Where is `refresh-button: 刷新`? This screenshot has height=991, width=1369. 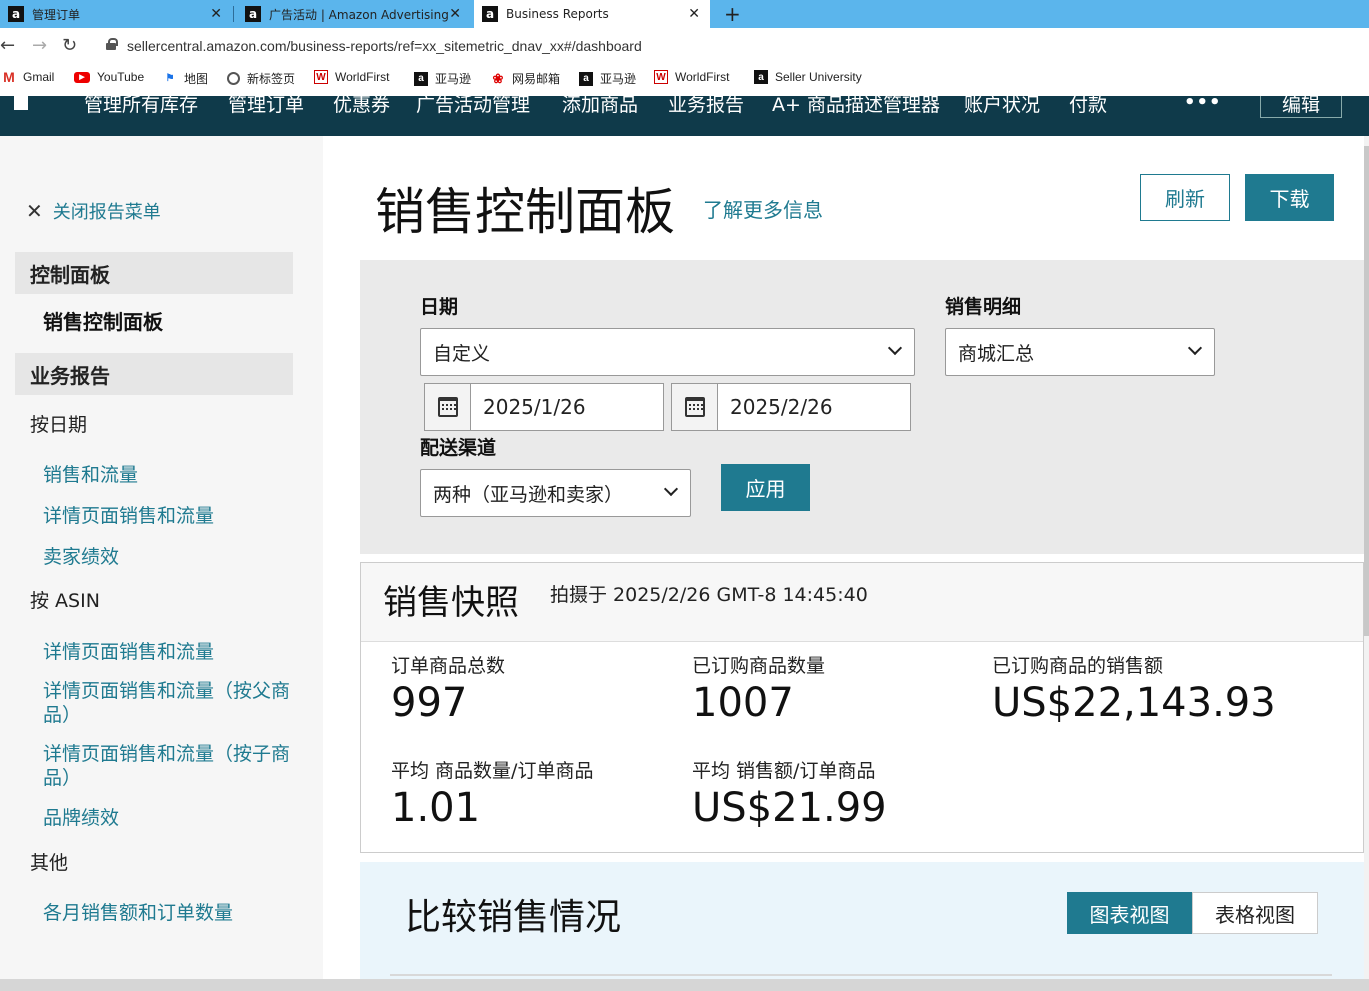
refresh-button: 刷新 is located at coordinates (1185, 197).